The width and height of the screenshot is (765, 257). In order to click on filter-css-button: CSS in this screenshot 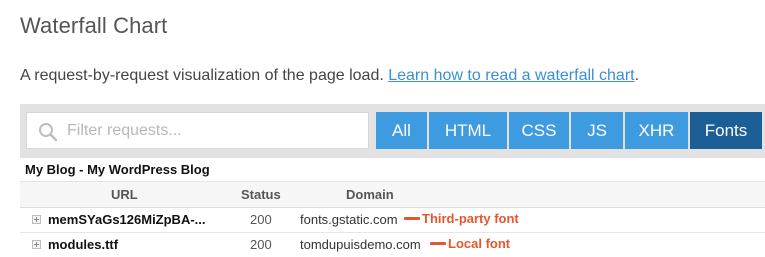, I will do `click(539, 130)`.